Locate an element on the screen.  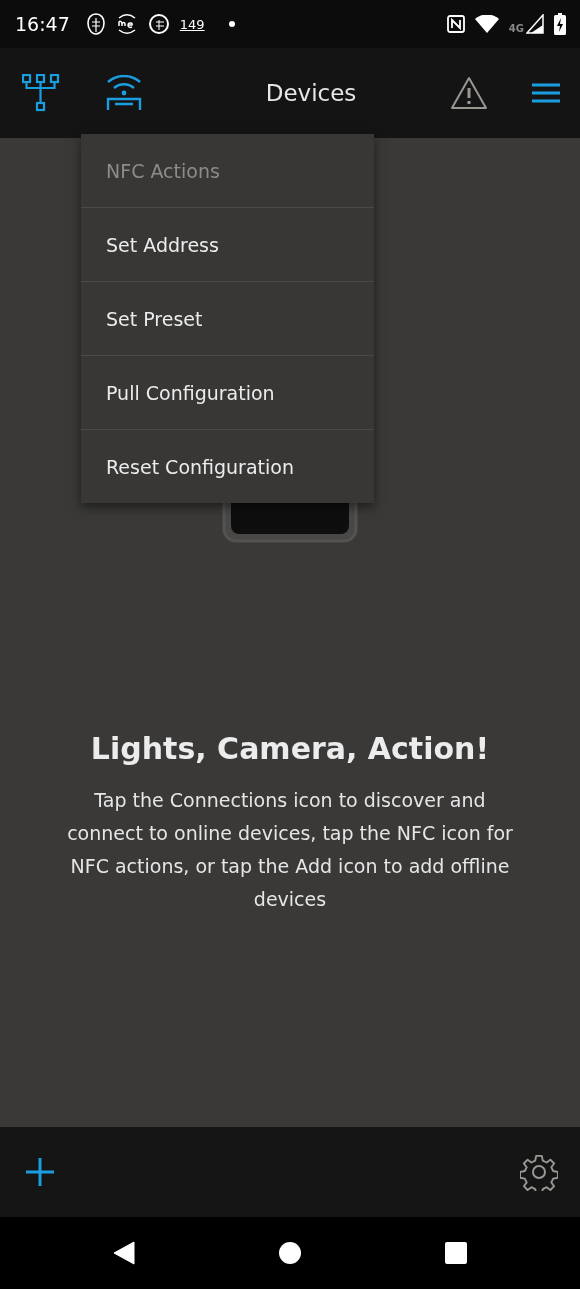
status-time: 16:47 is located at coordinates (42, 24).